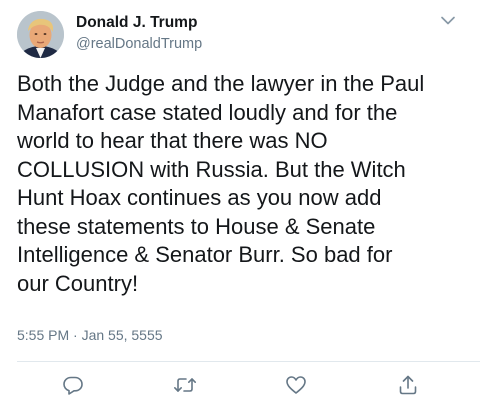 Image resolution: width=480 pixels, height=410 pixels. I want to click on reply-icon, so click(73, 385).